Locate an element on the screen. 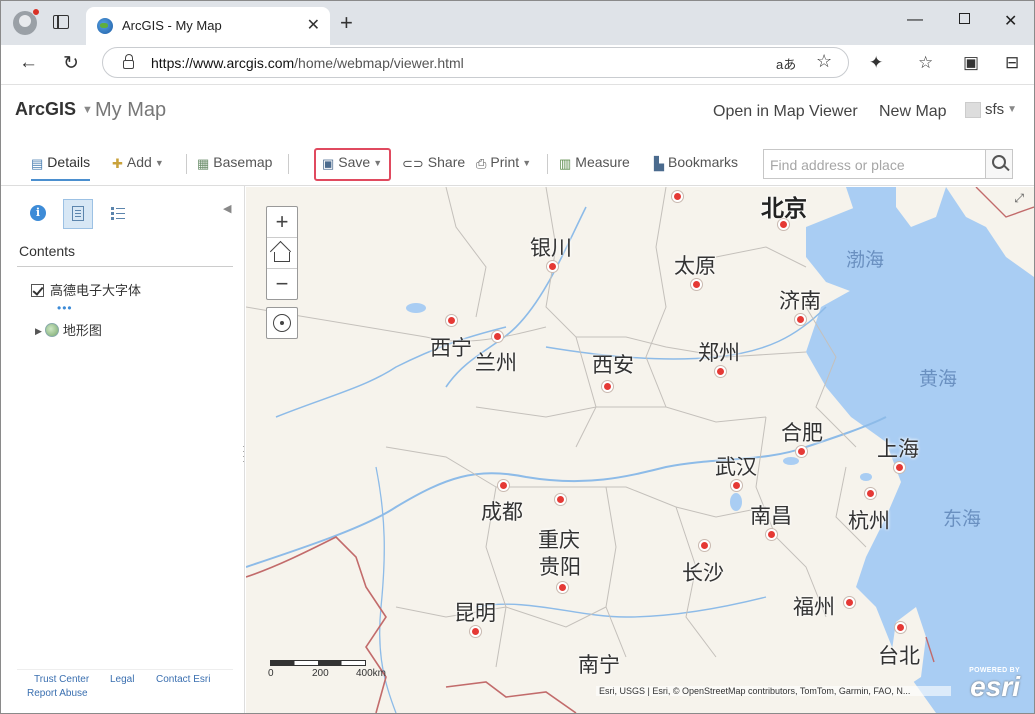 The image size is (1035, 714). profile-avatar-icon is located at coordinates (26, 21).